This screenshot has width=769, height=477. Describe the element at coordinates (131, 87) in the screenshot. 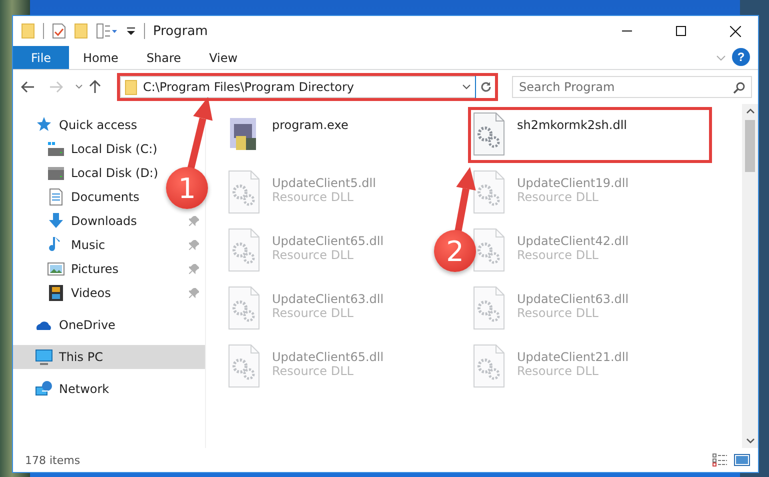

I see `folder-icon` at that location.